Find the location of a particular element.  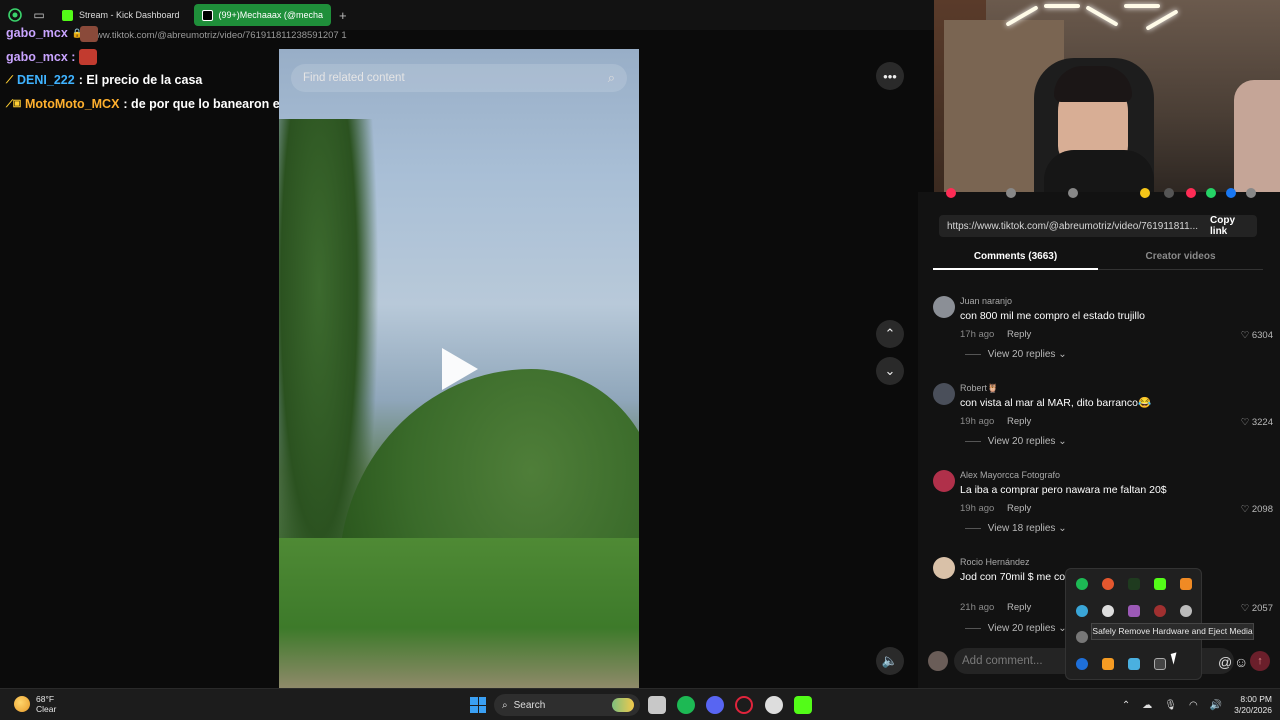

facebook-icon is located at coordinates (1231, 193).